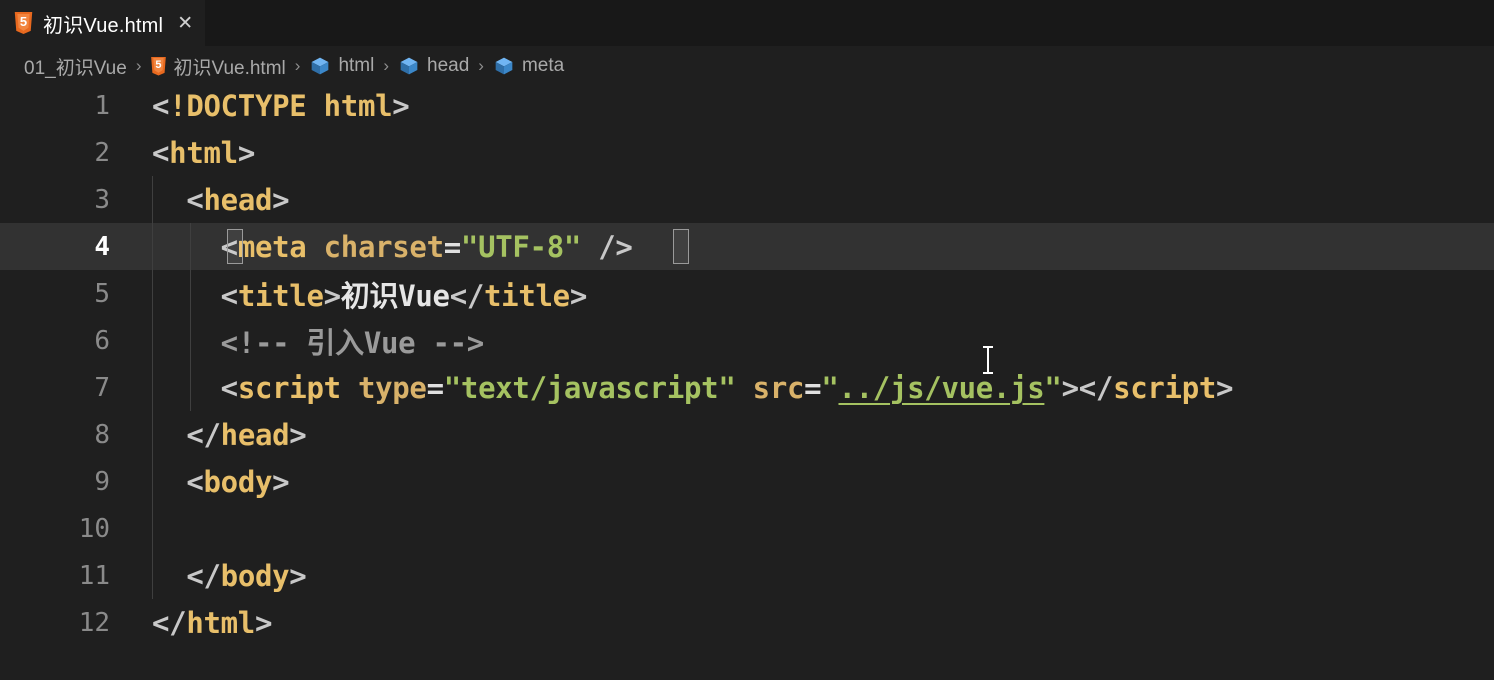 The image size is (1494, 680). What do you see at coordinates (94, 622) in the screenshot?
I see `line-number: 12` at bounding box center [94, 622].